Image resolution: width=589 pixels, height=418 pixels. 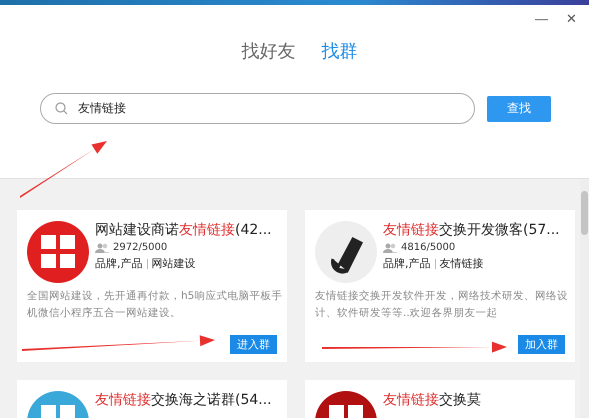 I want to click on member-count: 4816/5000, so click(x=428, y=247).